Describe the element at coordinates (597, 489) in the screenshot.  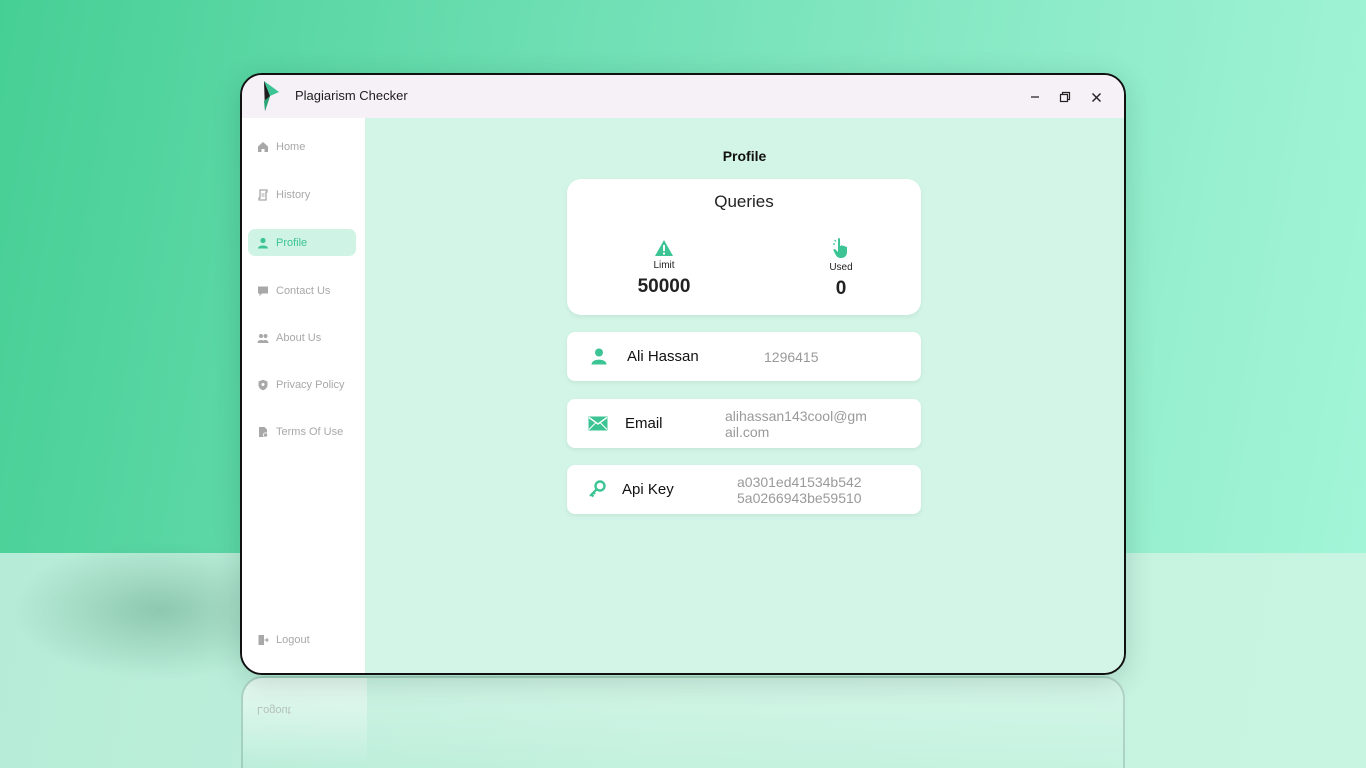
I see `key-icon` at that location.